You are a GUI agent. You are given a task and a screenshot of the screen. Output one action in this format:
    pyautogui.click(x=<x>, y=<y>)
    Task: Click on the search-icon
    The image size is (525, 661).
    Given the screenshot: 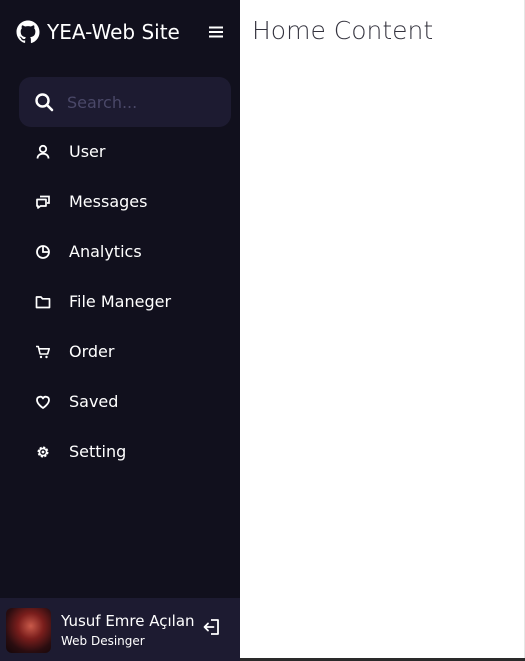 What is the action you would take?
    pyautogui.click(x=44, y=102)
    